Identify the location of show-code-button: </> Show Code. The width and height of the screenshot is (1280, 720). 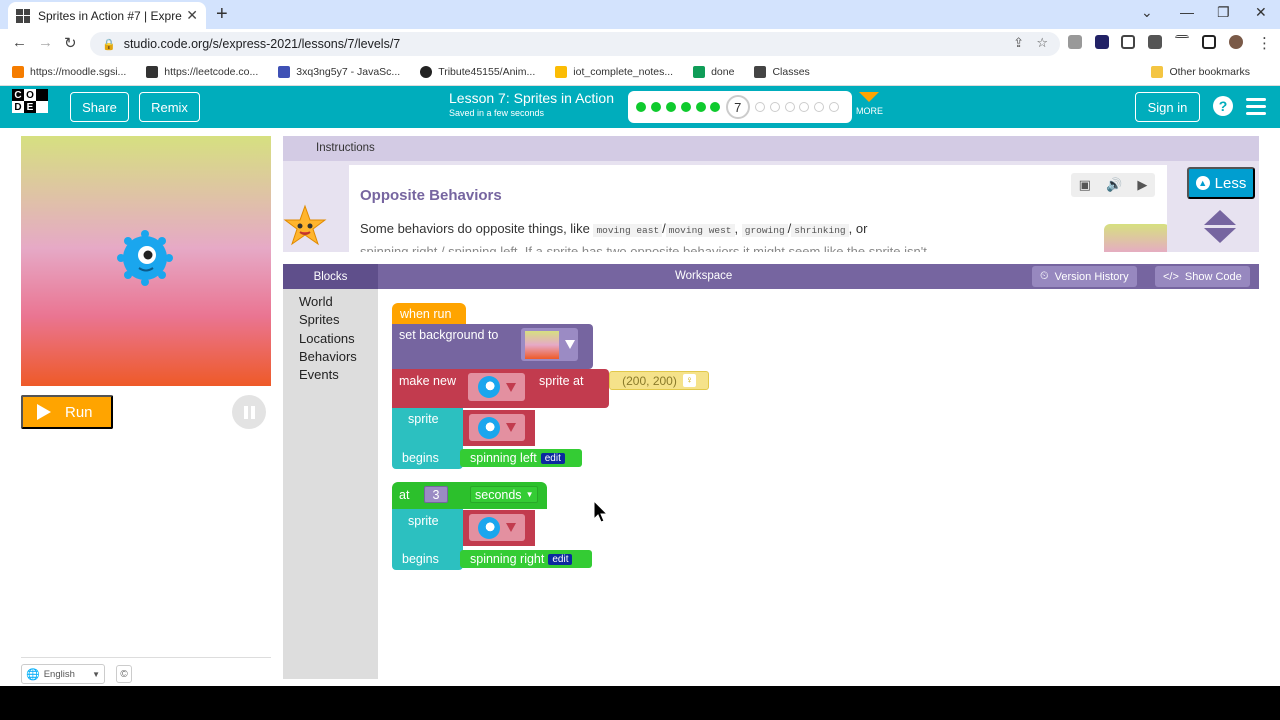
(1202, 276).